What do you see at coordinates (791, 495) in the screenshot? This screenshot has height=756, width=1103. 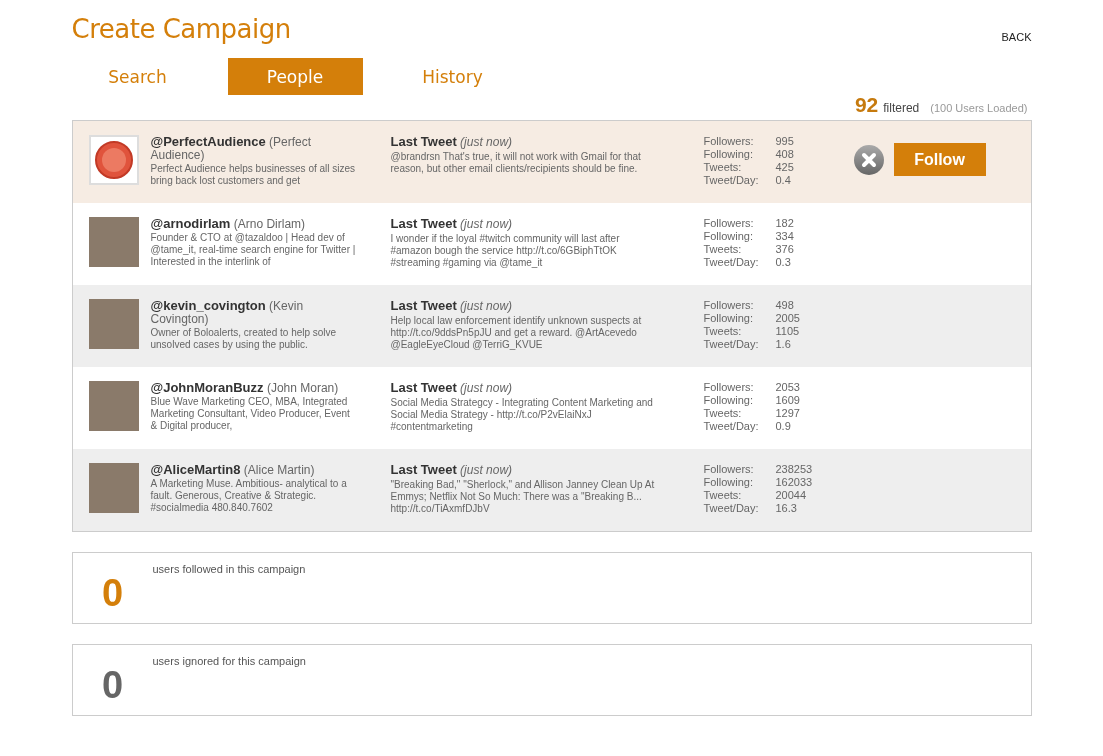 I see `stat-value: 20044` at bounding box center [791, 495].